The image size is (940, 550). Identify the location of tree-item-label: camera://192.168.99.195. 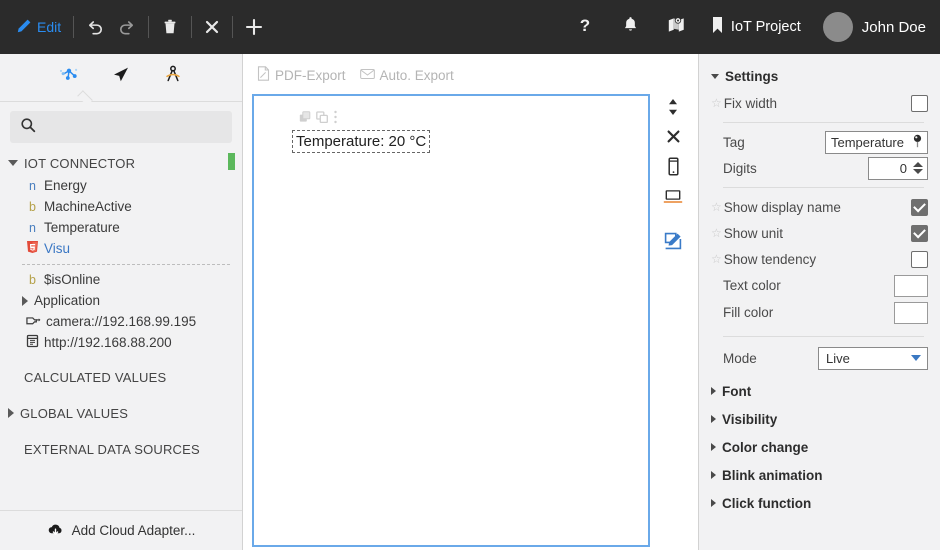
(121, 321).